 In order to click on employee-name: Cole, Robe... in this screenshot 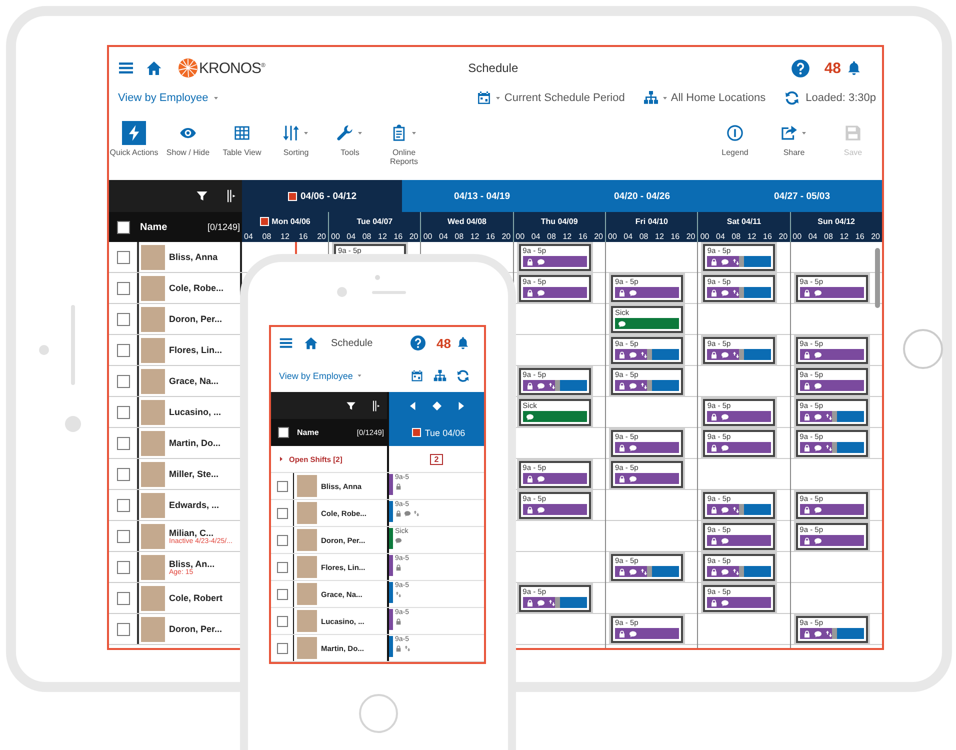, I will do `click(196, 288)`.